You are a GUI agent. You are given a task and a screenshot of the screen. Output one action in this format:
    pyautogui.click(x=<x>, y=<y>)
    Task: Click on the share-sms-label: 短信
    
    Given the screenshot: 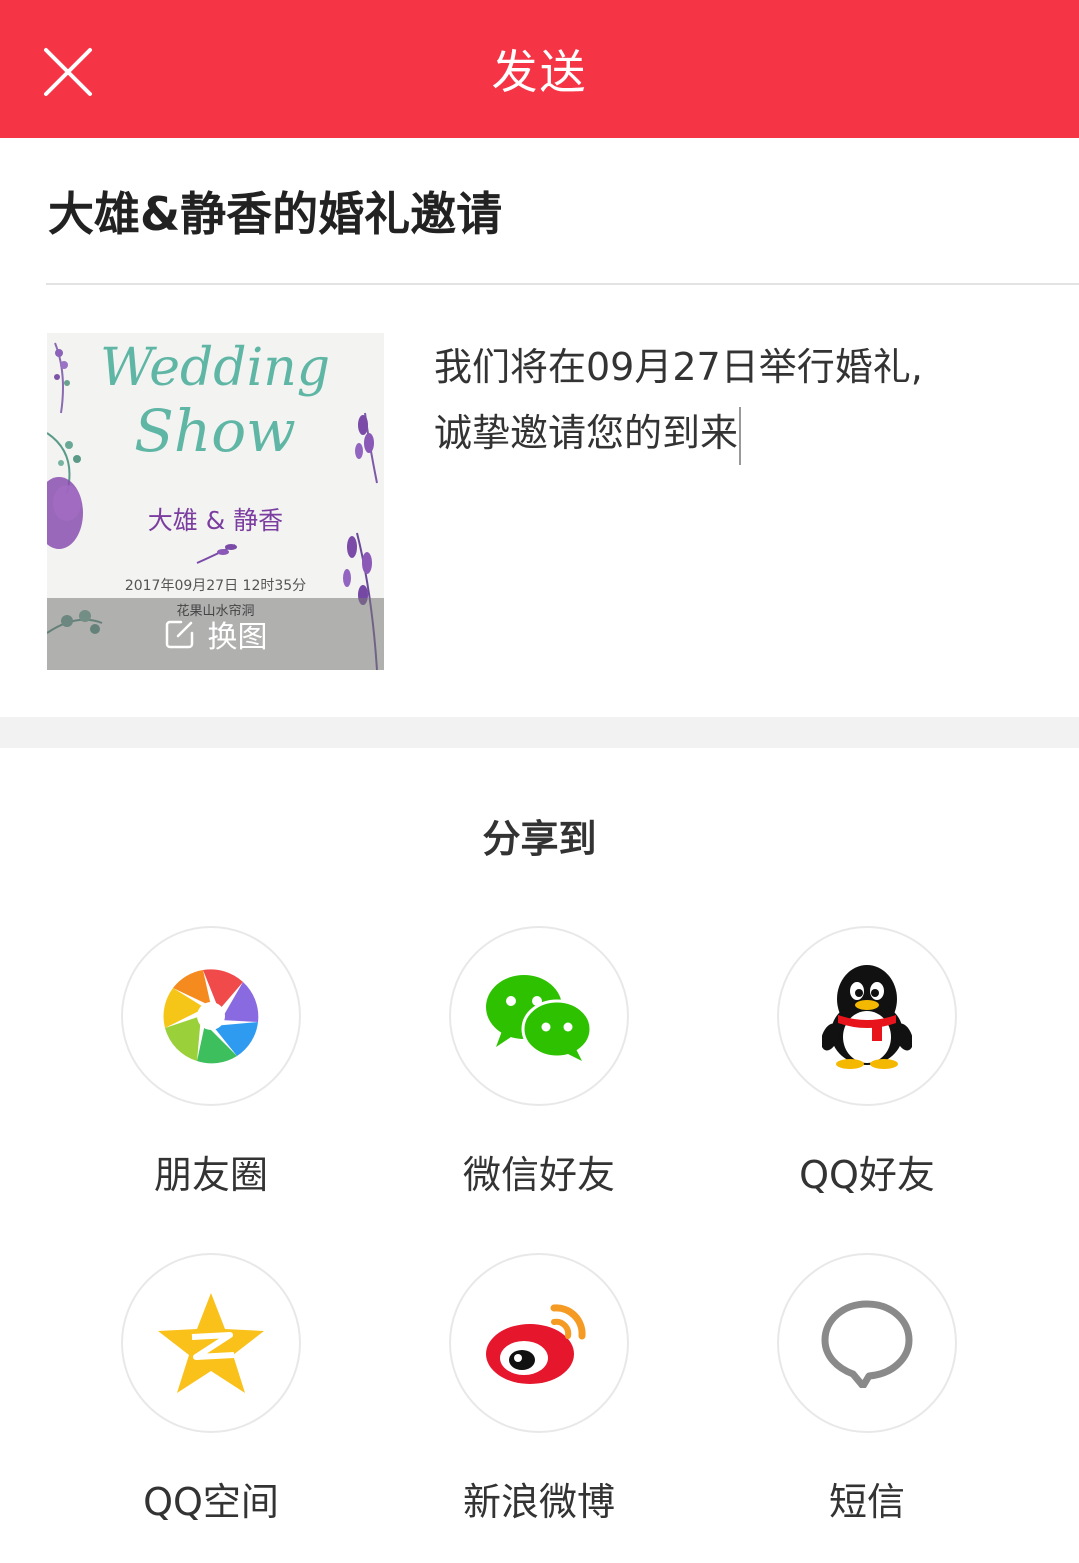 What is the action you would take?
    pyautogui.click(x=866, y=1502)
    